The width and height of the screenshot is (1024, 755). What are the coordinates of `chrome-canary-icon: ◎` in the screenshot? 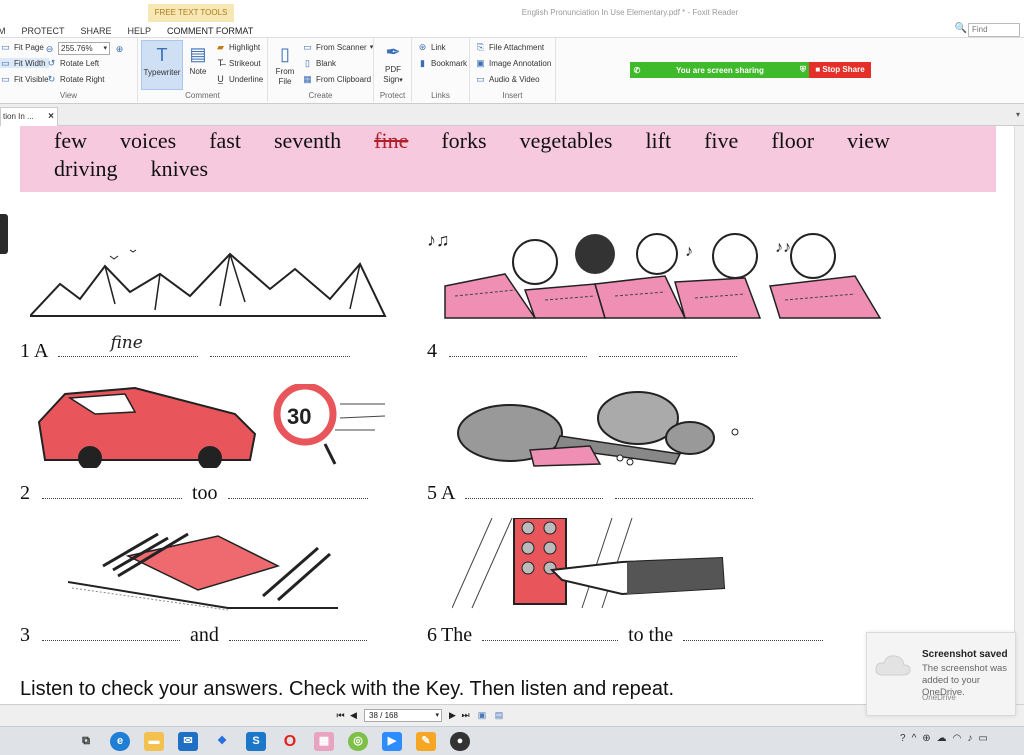 It's located at (358, 741).